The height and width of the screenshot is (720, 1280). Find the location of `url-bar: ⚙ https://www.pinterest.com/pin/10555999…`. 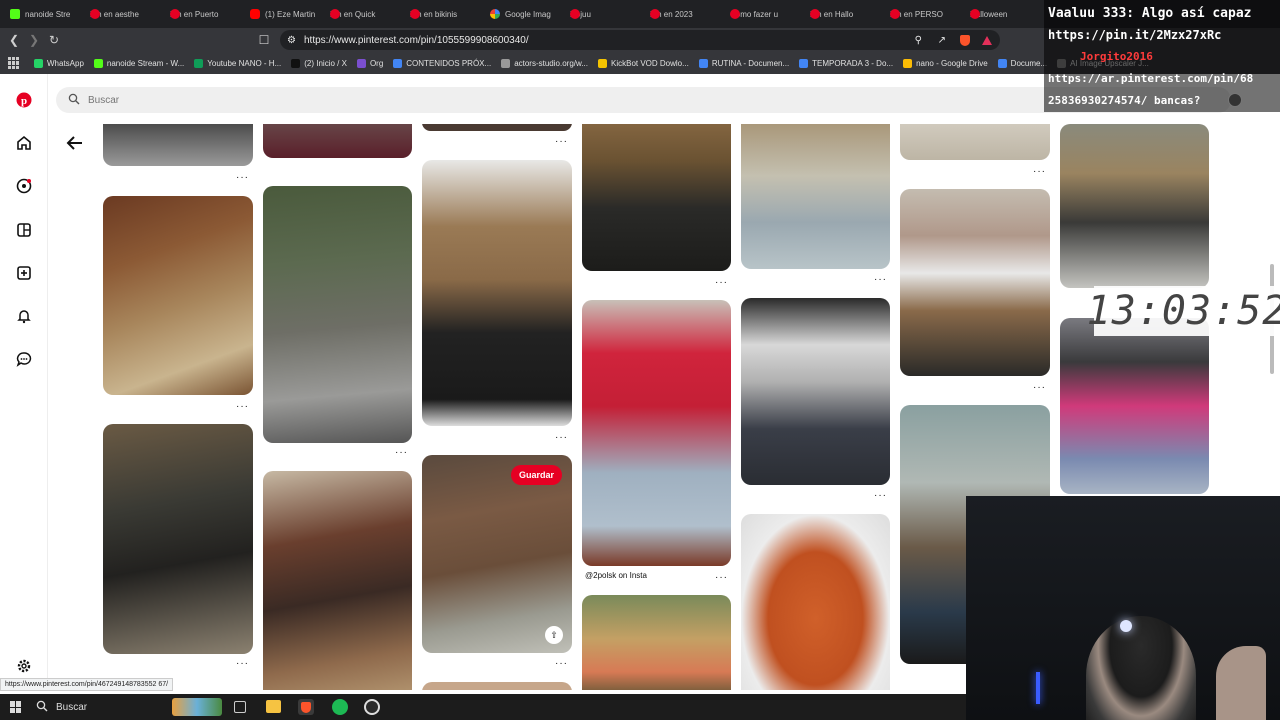

url-bar: ⚙ https://www.pinterest.com/pin/10555999… is located at coordinates (640, 40).